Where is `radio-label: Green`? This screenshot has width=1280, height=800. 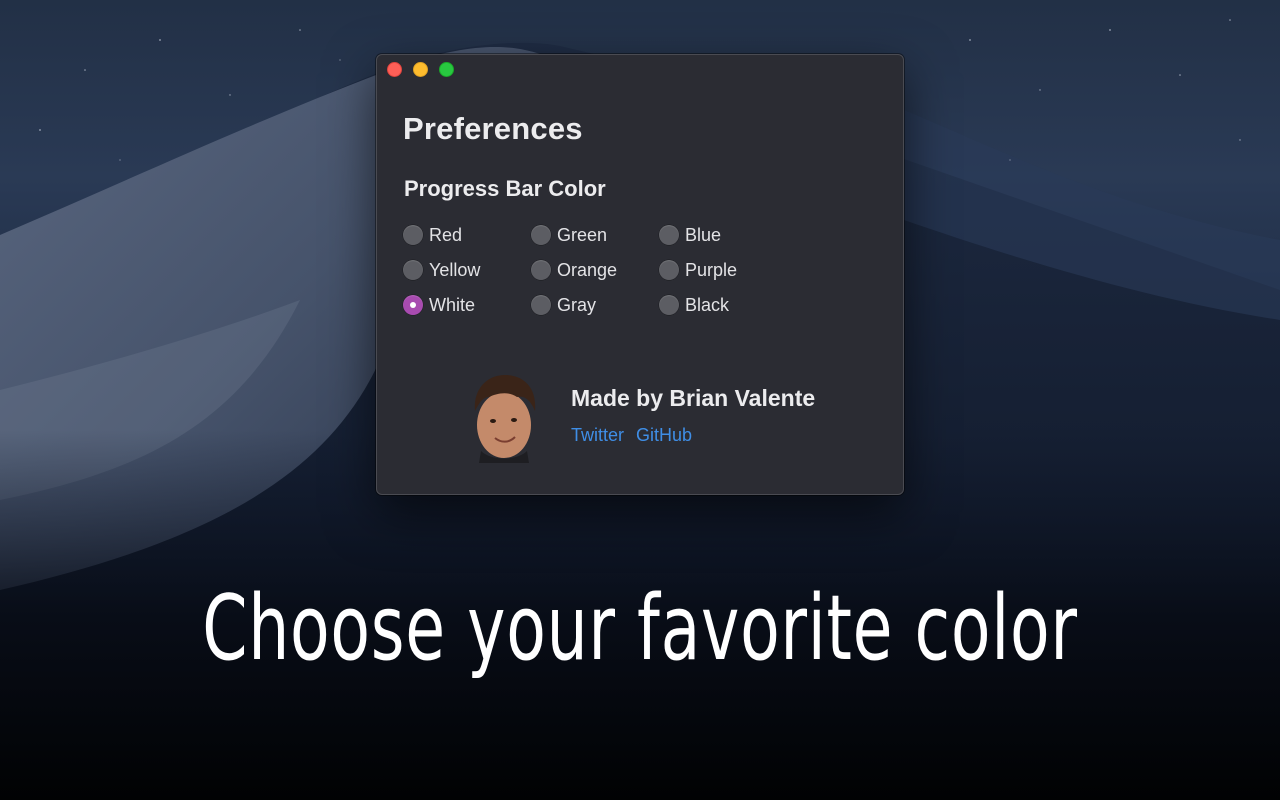
radio-label: Green is located at coordinates (582, 234).